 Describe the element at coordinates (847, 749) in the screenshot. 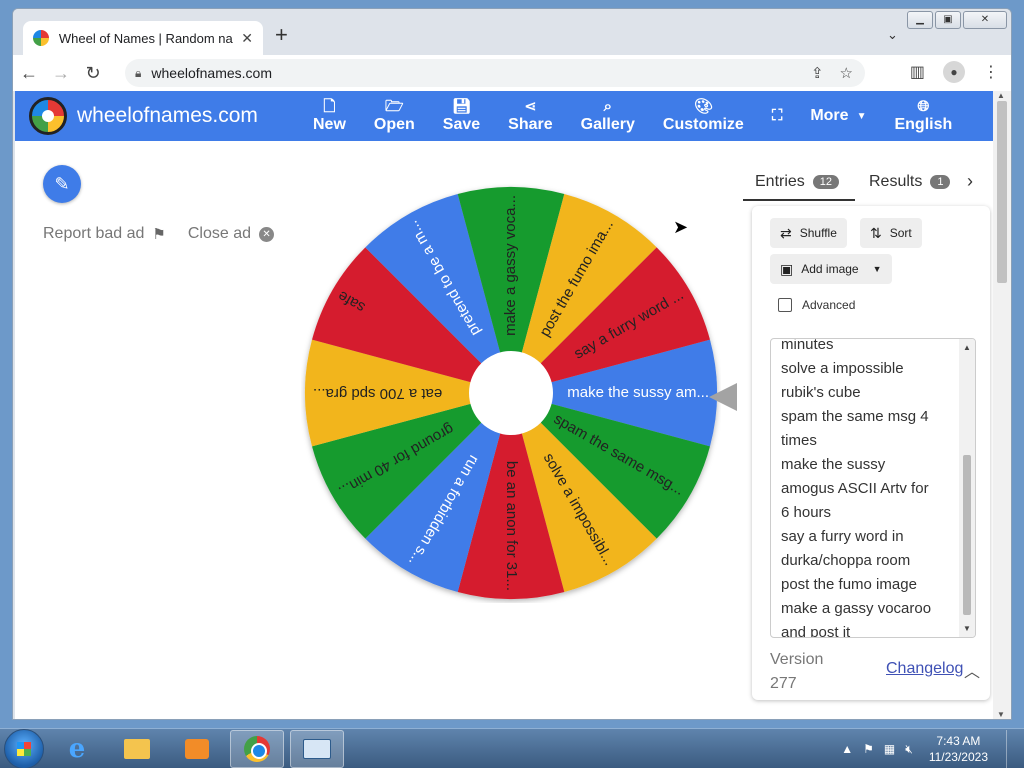

I see `tray-expand-icon: ▲` at that location.